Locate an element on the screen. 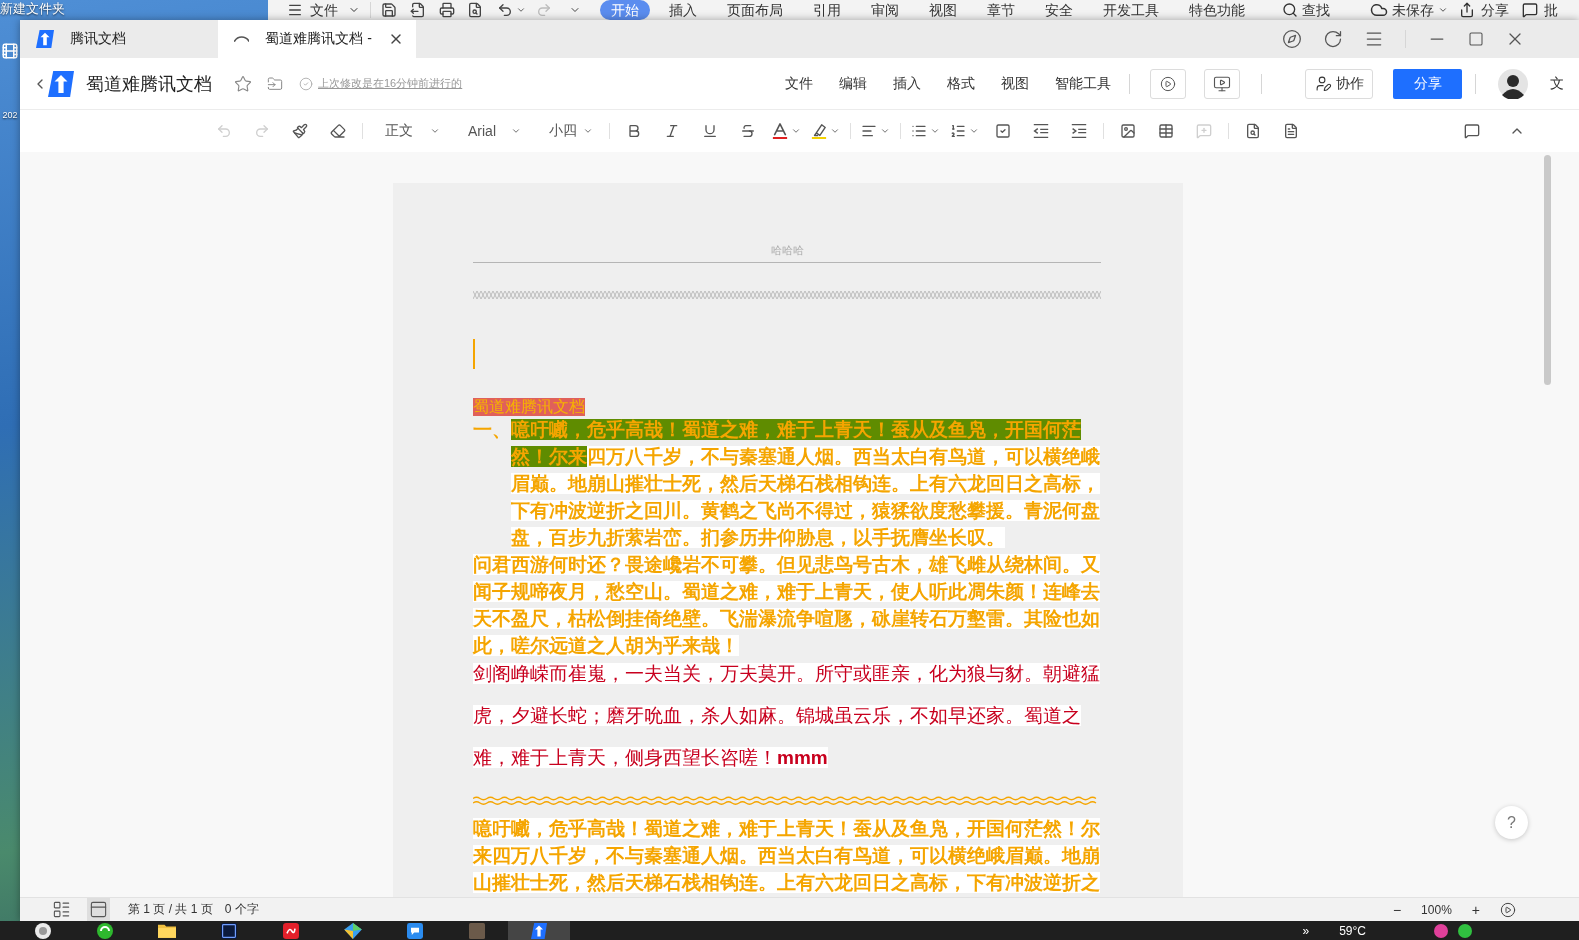 The image size is (1579, 940). zoom-level: 100% is located at coordinates (1436, 909).